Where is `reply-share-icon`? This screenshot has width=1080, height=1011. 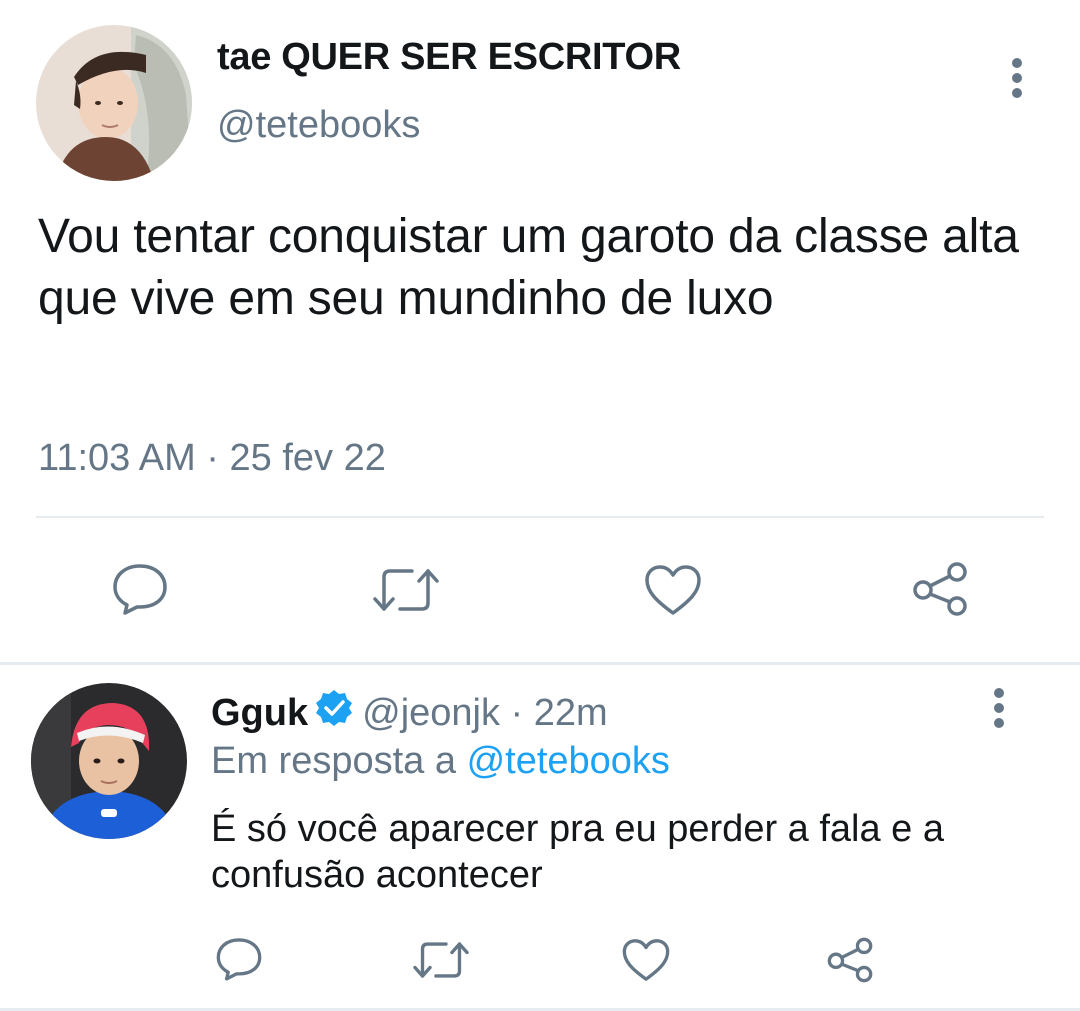 reply-share-icon is located at coordinates (850, 960).